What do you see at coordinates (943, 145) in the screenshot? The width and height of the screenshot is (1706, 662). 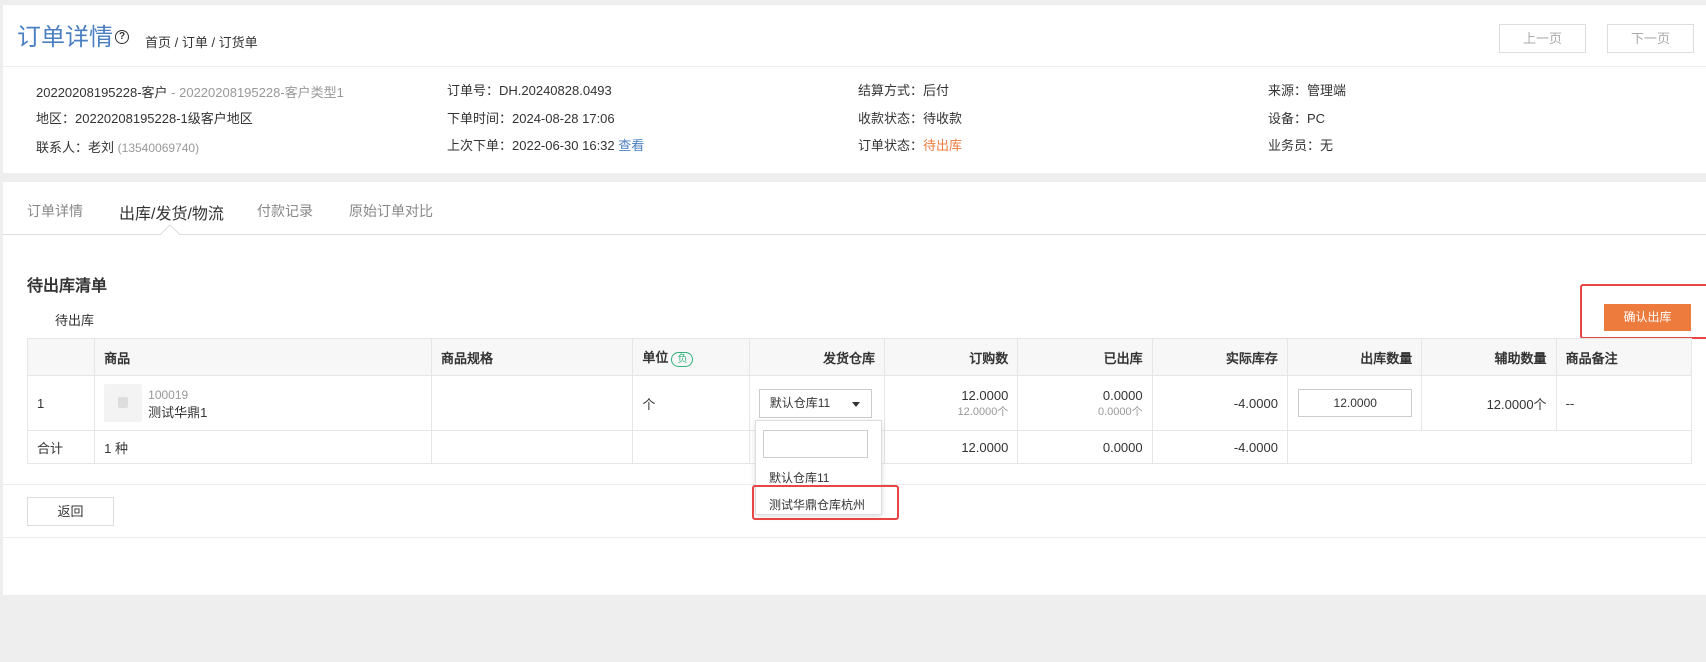 I see `order-status-value: 待出库` at bounding box center [943, 145].